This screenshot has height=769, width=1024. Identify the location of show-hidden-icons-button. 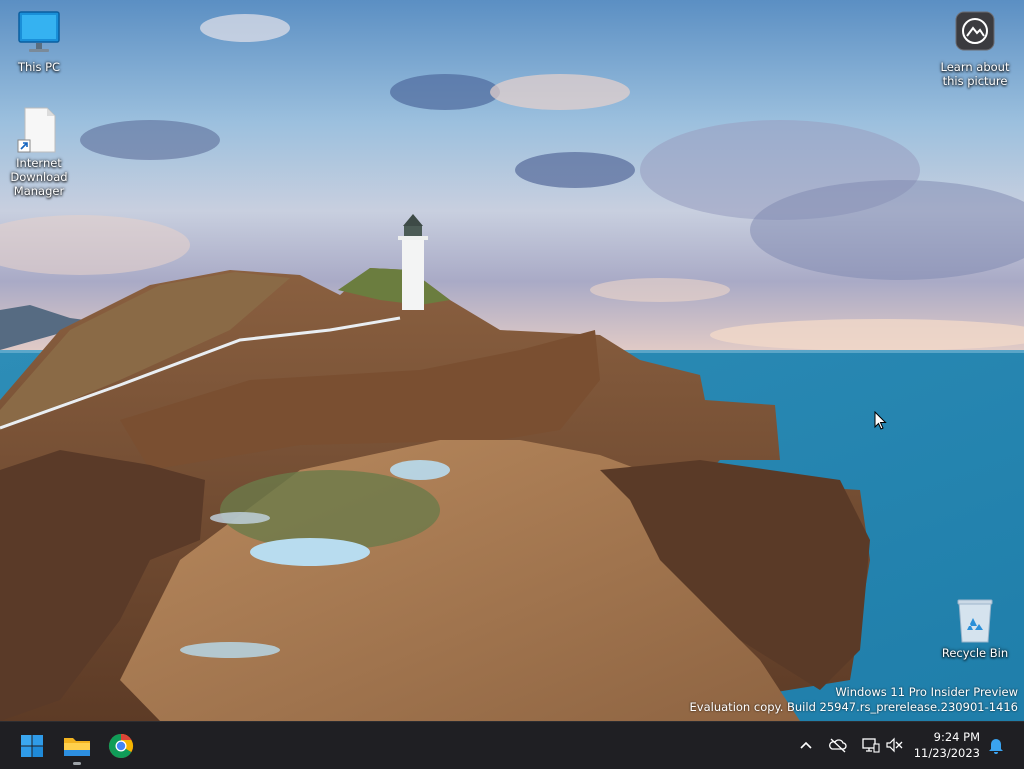
(806, 745).